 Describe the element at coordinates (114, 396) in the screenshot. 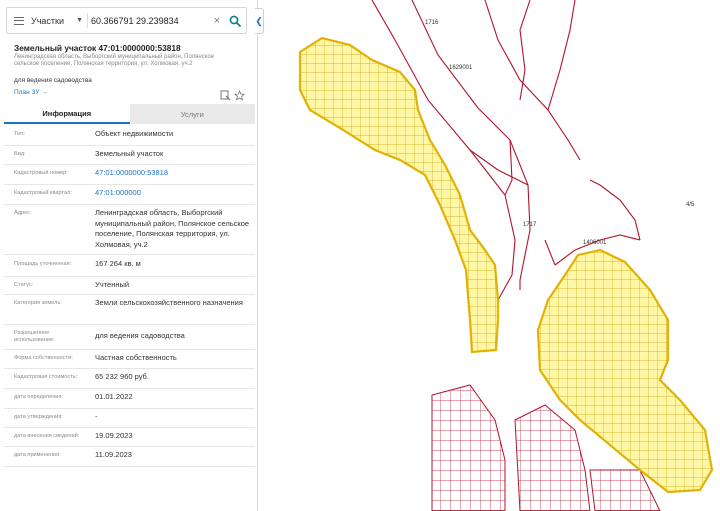

I see `info-value: 01.01.2022` at that location.